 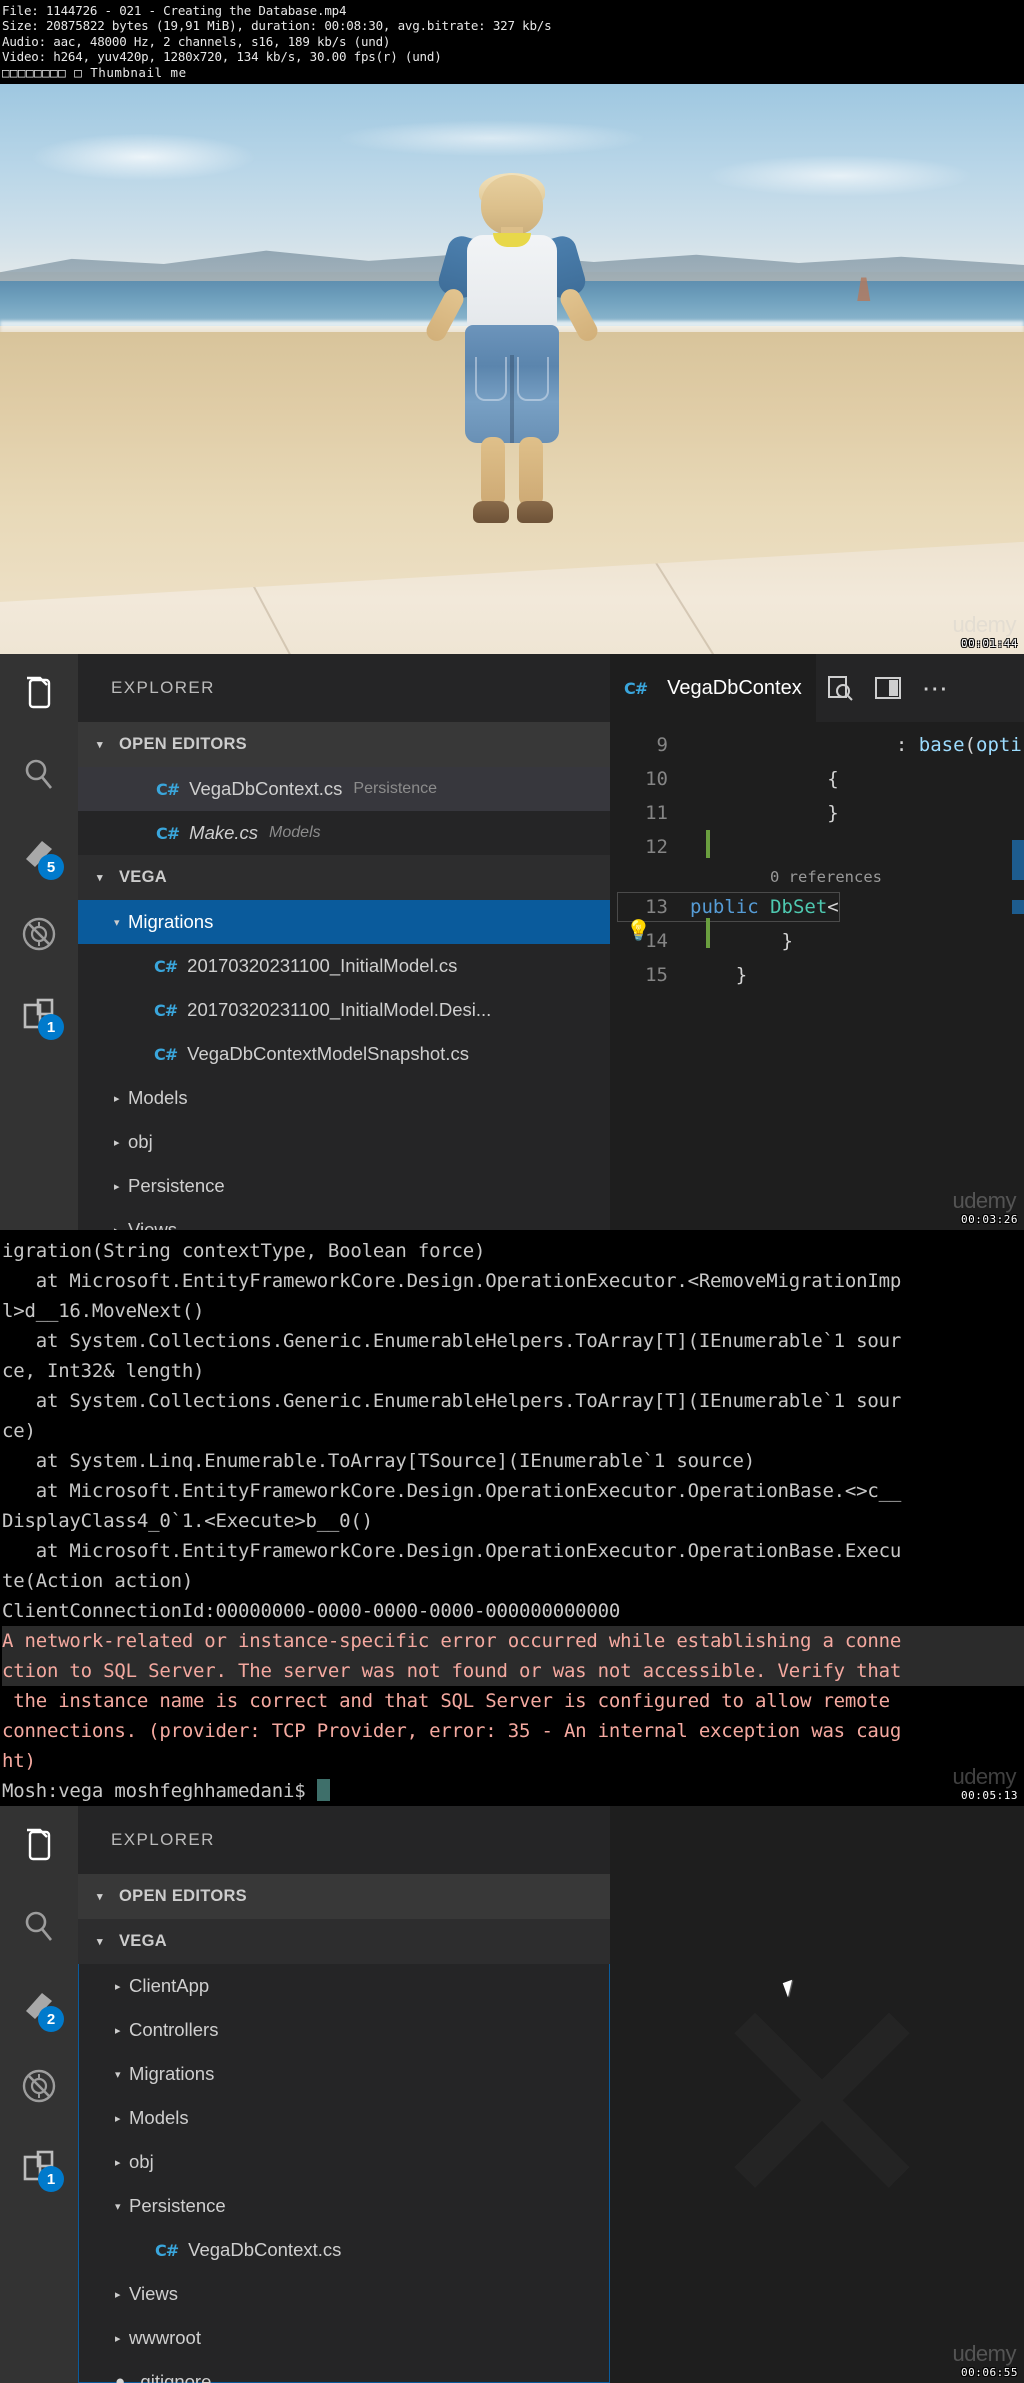 What do you see at coordinates (174, 2029) in the screenshot?
I see `tree-item-label: Controllers` at bounding box center [174, 2029].